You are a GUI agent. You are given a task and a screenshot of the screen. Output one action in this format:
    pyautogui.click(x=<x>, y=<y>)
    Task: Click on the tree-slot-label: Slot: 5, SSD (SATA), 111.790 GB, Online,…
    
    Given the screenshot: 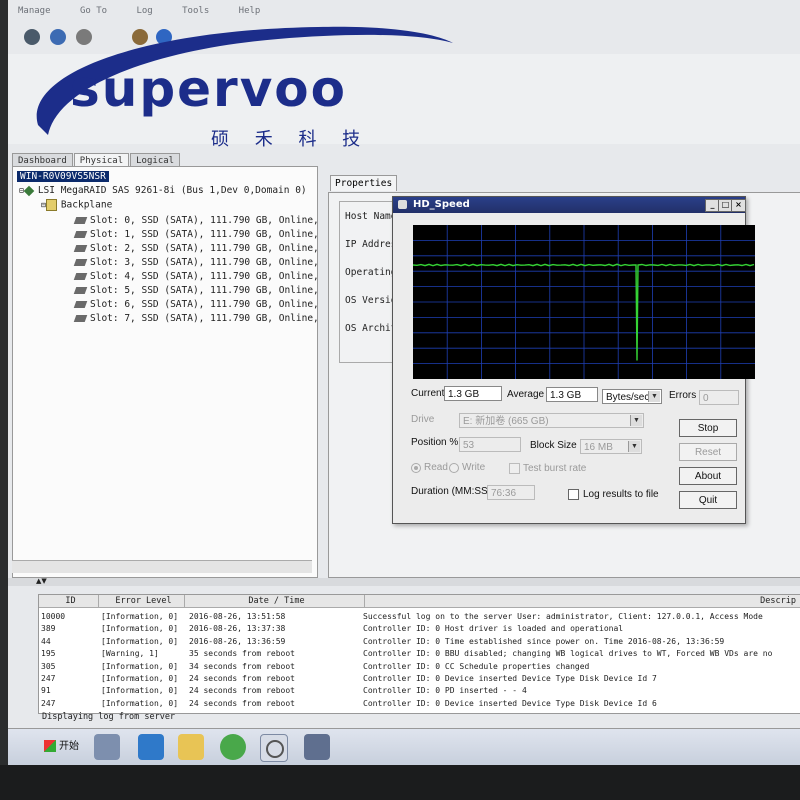 What is the action you would take?
    pyautogui.click(x=204, y=290)
    